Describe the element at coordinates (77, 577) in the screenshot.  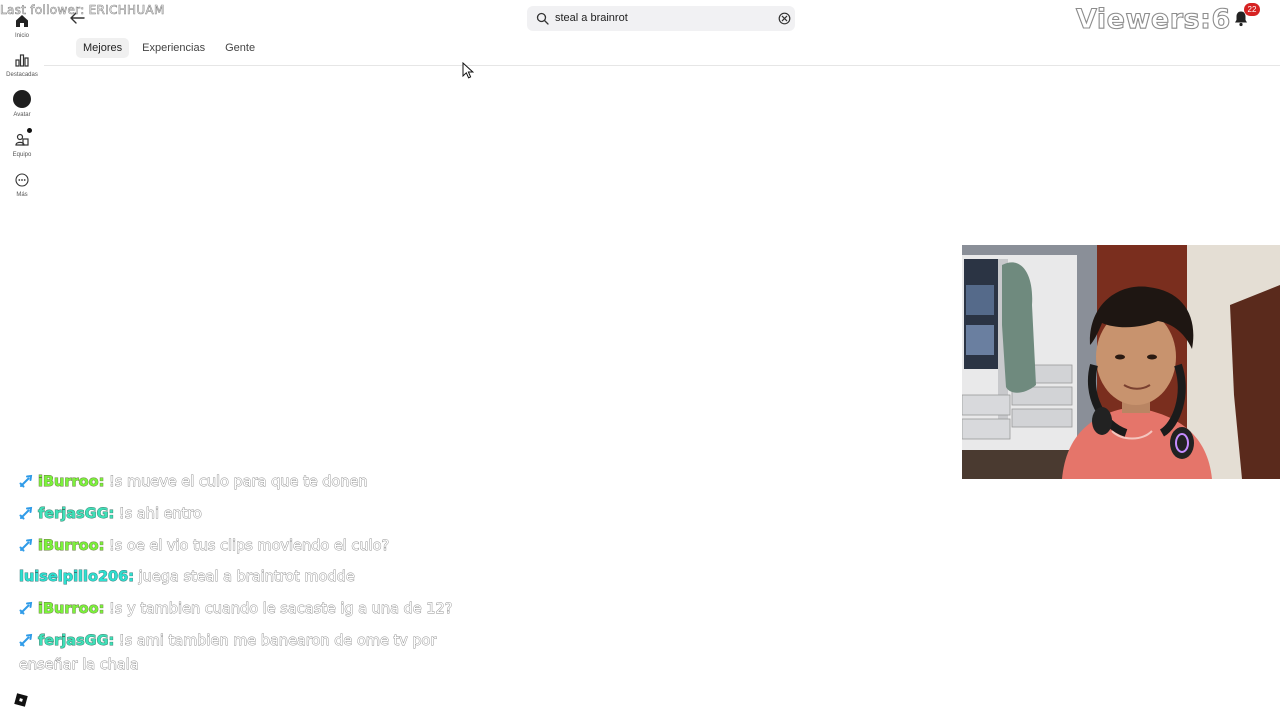
I see `chat-username: luiselpillo206:` at that location.